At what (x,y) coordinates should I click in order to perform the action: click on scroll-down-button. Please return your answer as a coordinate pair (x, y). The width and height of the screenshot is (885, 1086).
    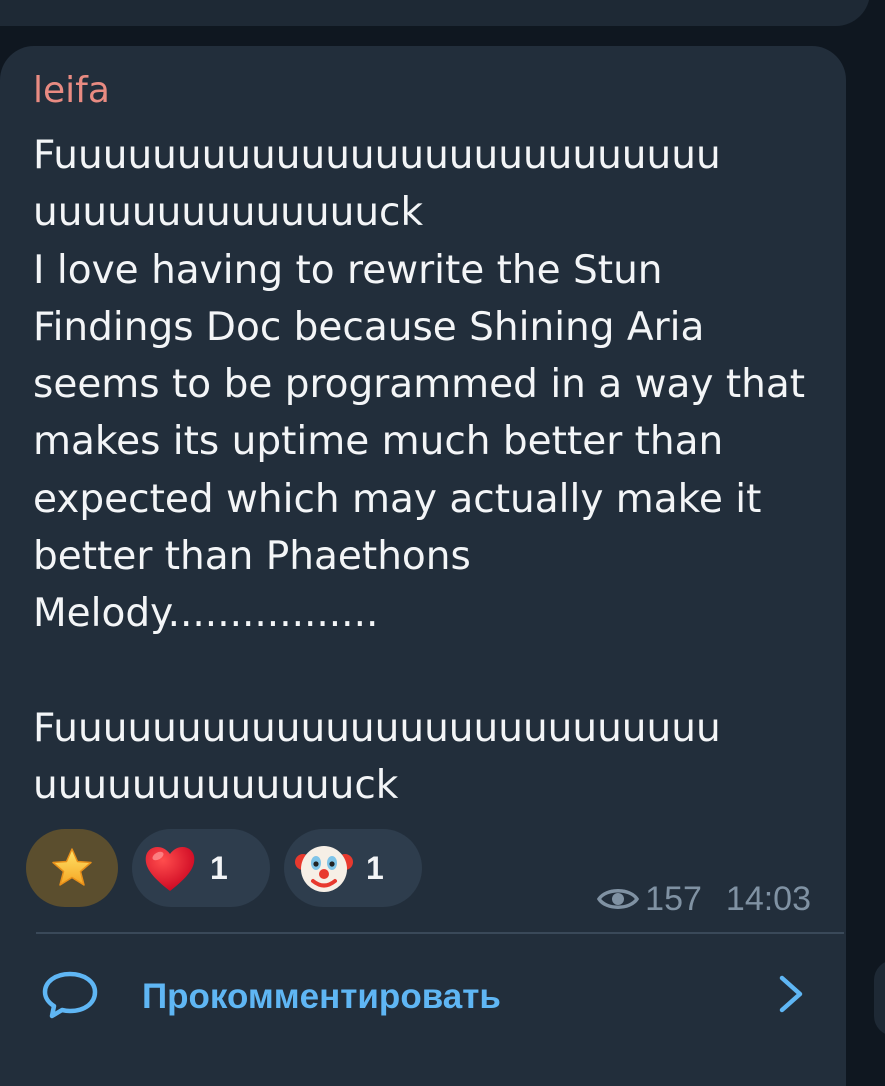
    Looking at the image, I should click on (879, 998).